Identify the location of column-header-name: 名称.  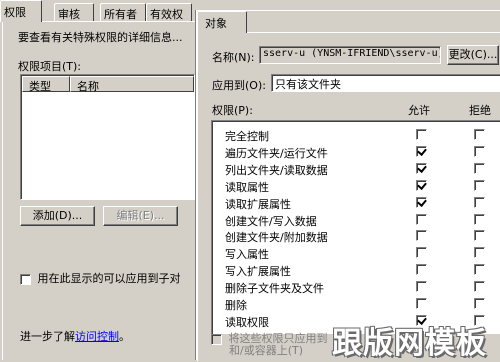
(132, 84).